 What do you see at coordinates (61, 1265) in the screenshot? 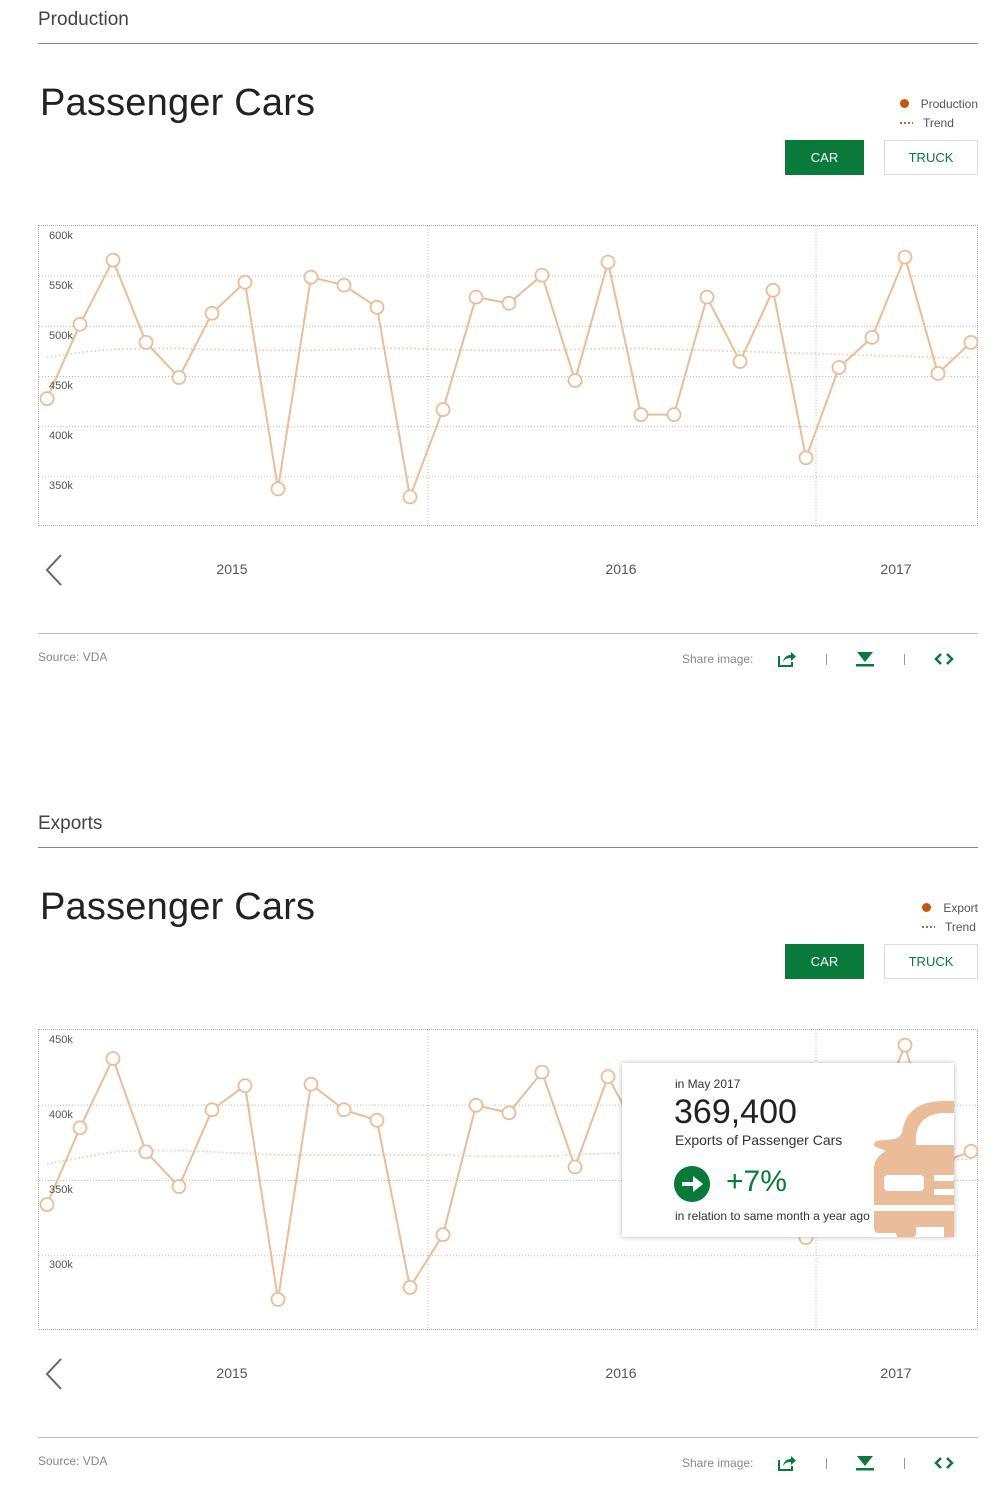
I see `y-tick-label: 300k` at bounding box center [61, 1265].